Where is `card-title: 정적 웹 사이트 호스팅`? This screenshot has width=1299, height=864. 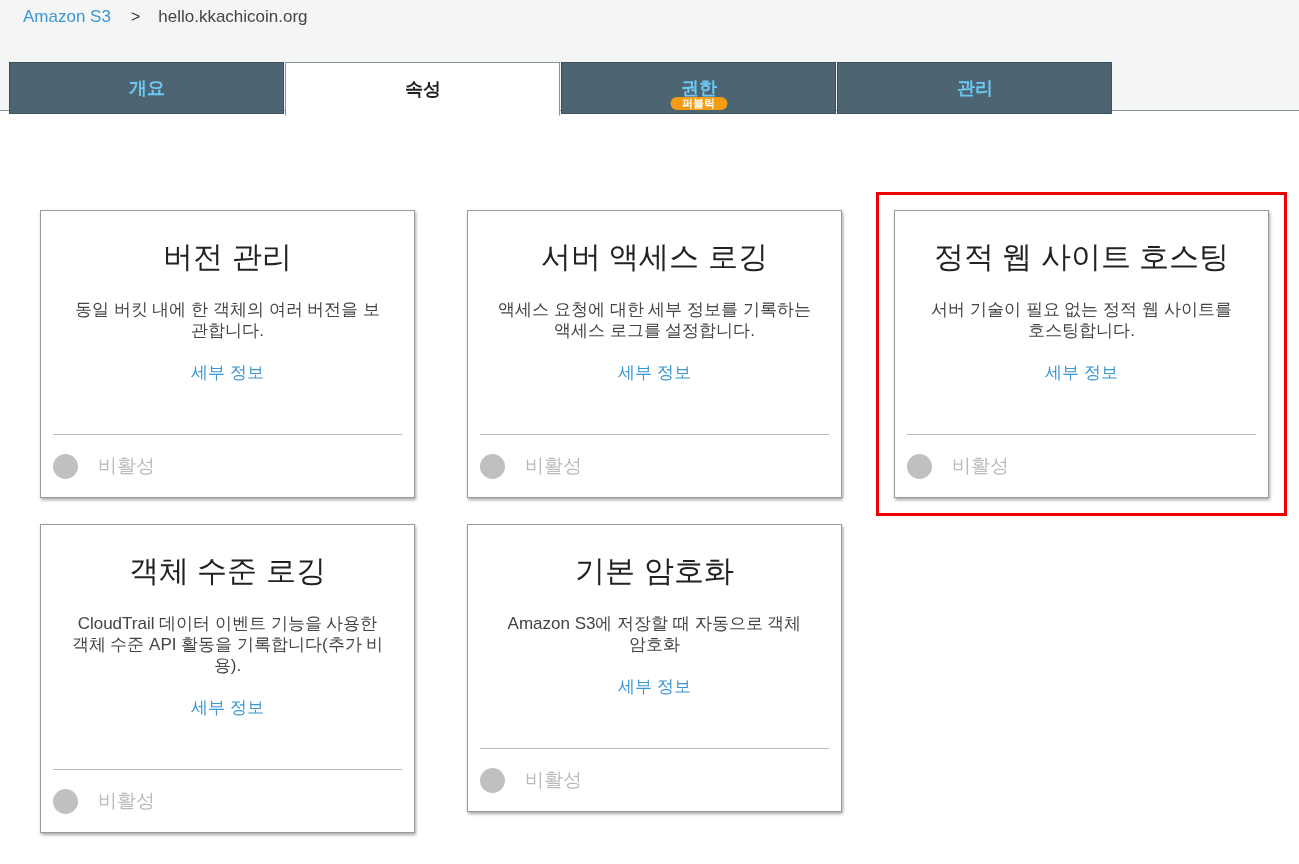
card-title: 정적 웹 사이트 호스팅 is located at coordinates (1081, 257).